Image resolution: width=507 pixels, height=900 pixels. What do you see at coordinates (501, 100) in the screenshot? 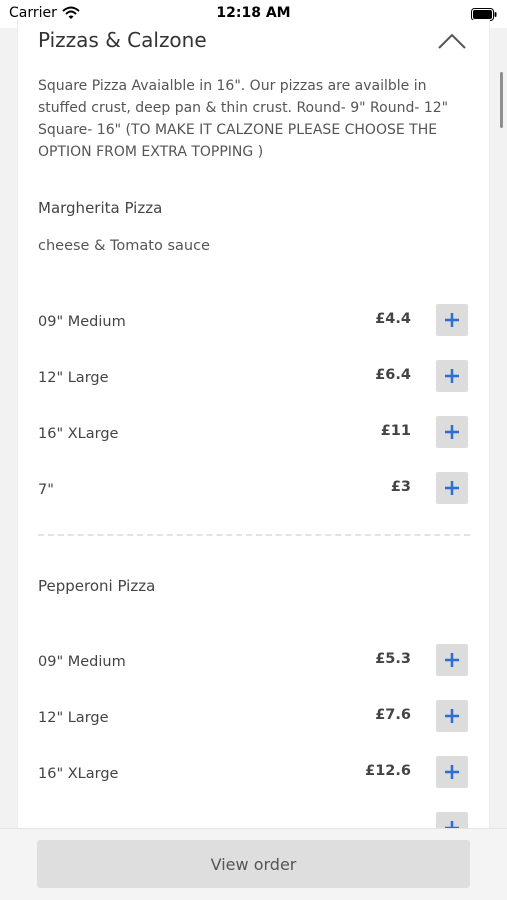
I see `scroll-indicator` at bounding box center [501, 100].